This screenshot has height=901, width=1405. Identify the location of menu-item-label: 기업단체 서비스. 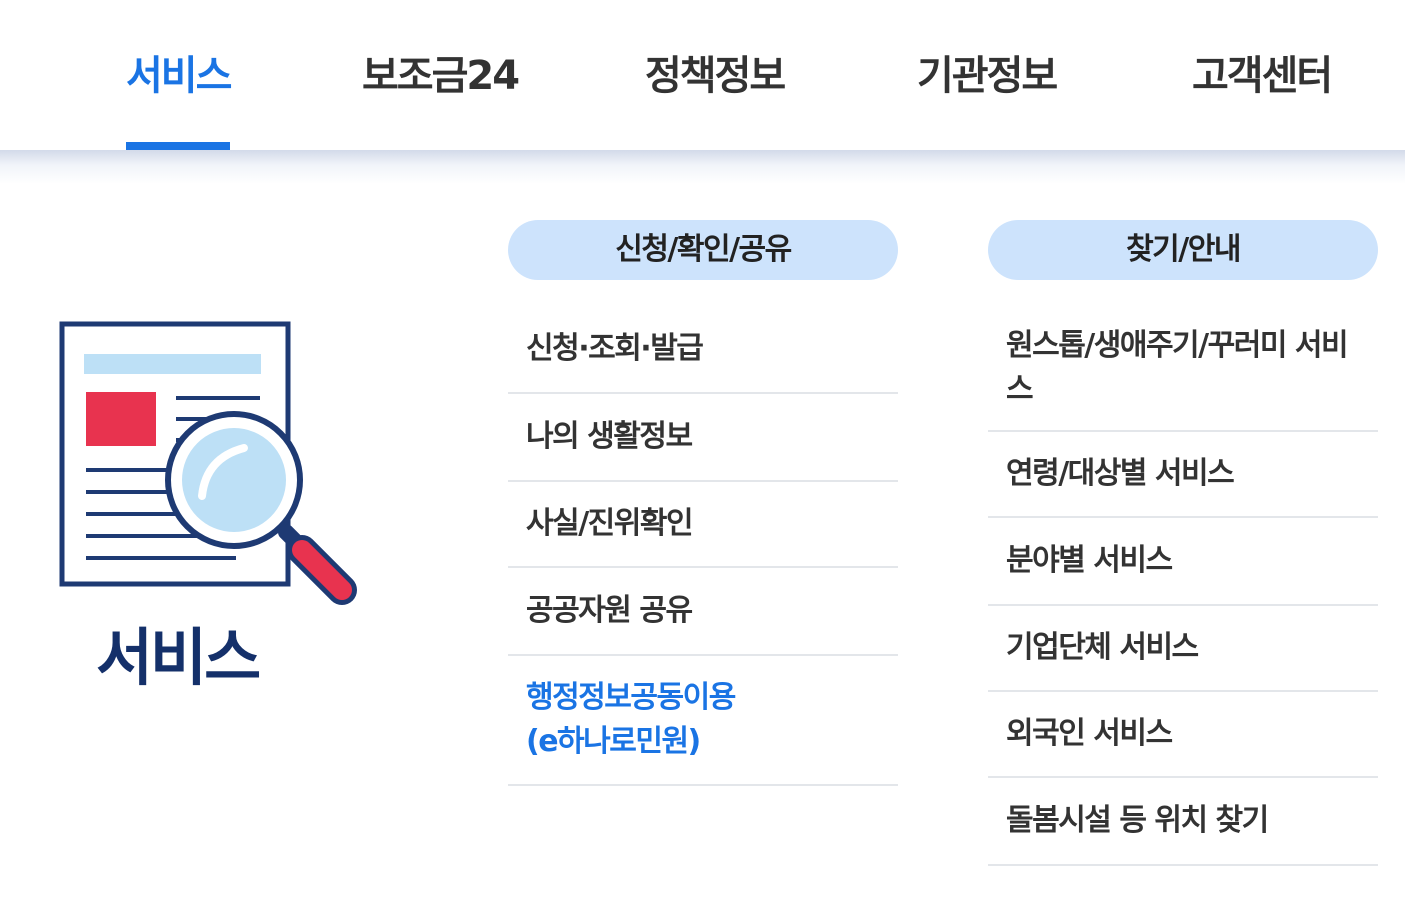
(1102, 647).